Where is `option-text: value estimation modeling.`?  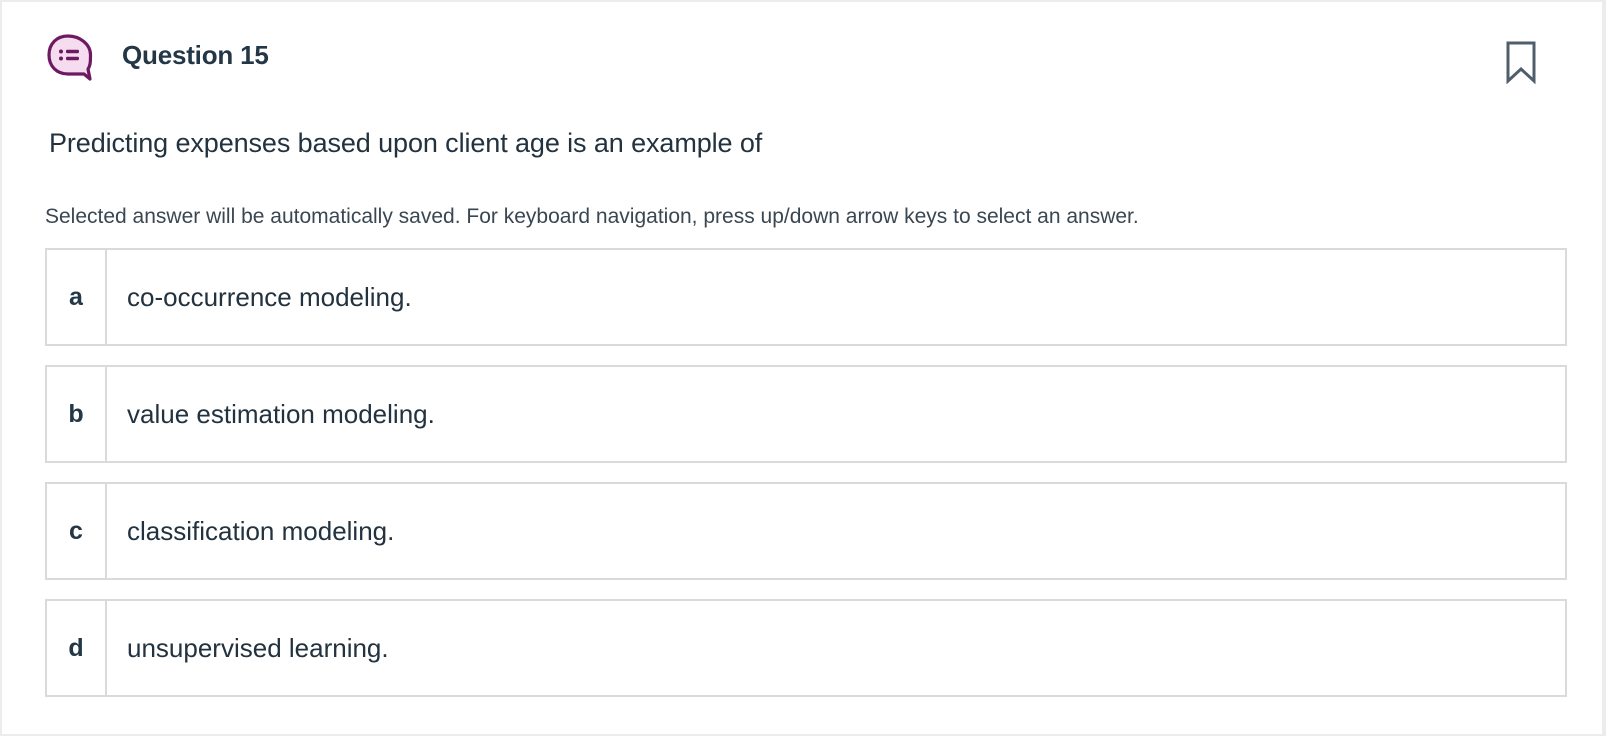
option-text: value estimation modeling. is located at coordinates (281, 413).